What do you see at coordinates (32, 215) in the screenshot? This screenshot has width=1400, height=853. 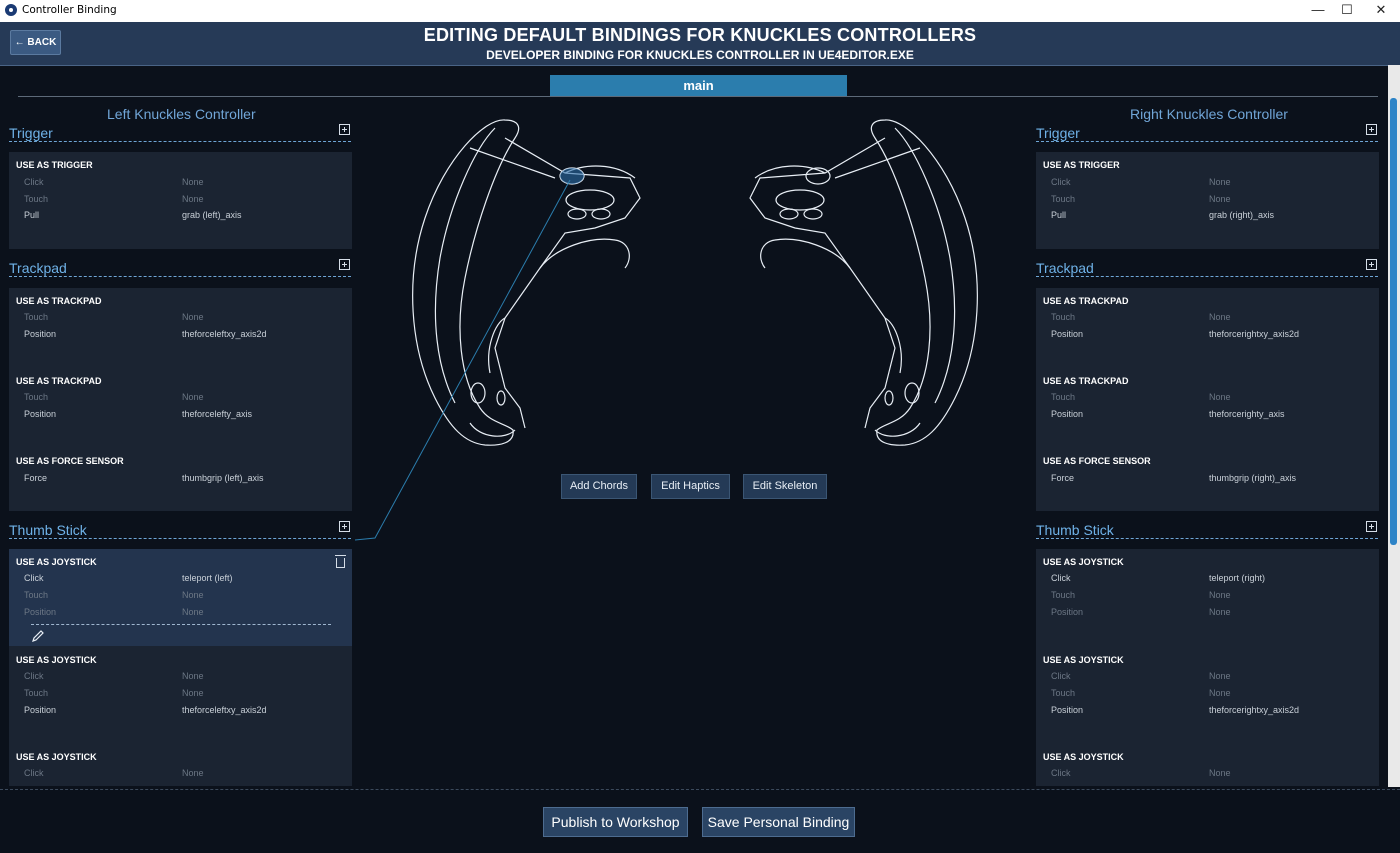 I see `row-label: Pull` at bounding box center [32, 215].